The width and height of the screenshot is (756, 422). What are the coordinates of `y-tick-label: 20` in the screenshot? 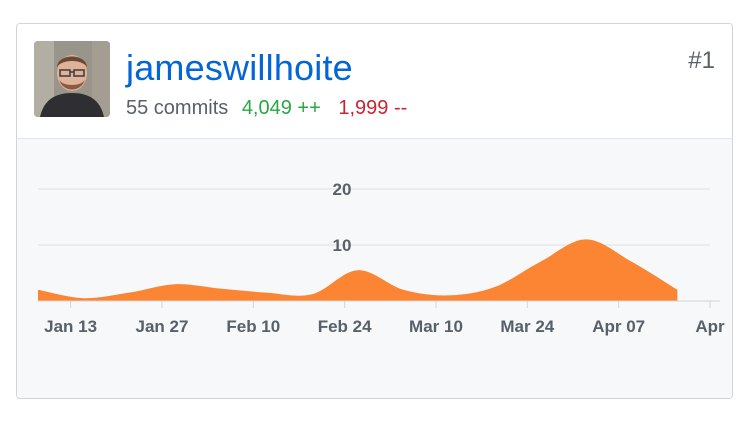 It's located at (342, 189).